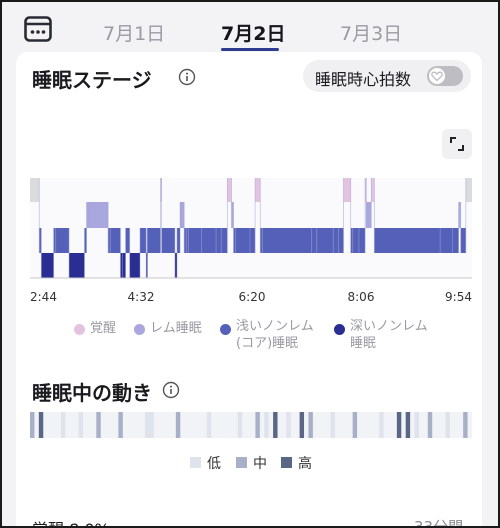  I want to click on movement-legend-high-swatch, so click(286, 462).